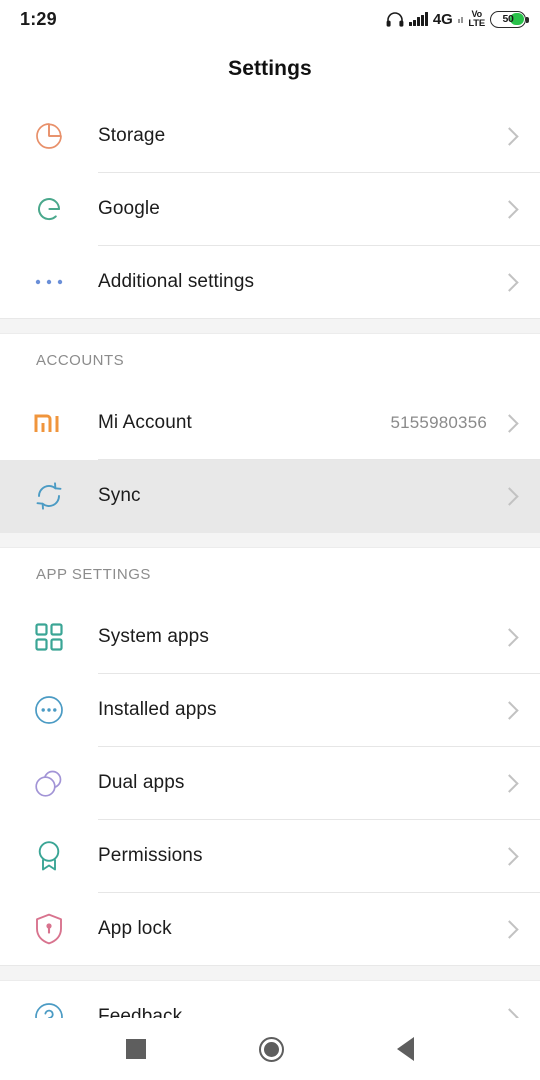 This screenshot has height=1080, width=540. Describe the element at coordinates (49, 710) in the screenshot. I see `circle-dots-icon` at that location.